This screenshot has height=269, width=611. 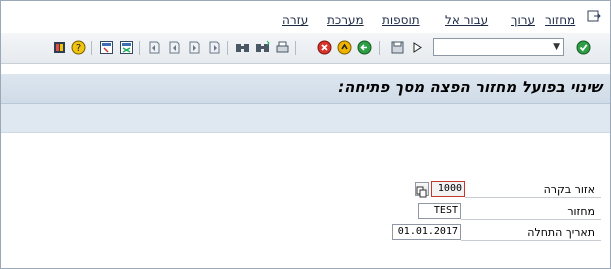 I want to click on layout-menu-icon, so click(x=59, y=47).